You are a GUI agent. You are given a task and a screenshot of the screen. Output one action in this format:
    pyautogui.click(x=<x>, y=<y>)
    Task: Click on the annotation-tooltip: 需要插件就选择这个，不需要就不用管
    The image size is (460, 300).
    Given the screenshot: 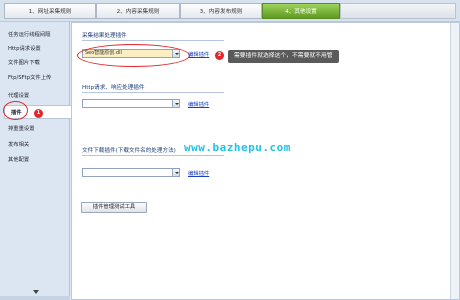 What is the action you would take?
    pyautogui.click(x=283, y=56)
    